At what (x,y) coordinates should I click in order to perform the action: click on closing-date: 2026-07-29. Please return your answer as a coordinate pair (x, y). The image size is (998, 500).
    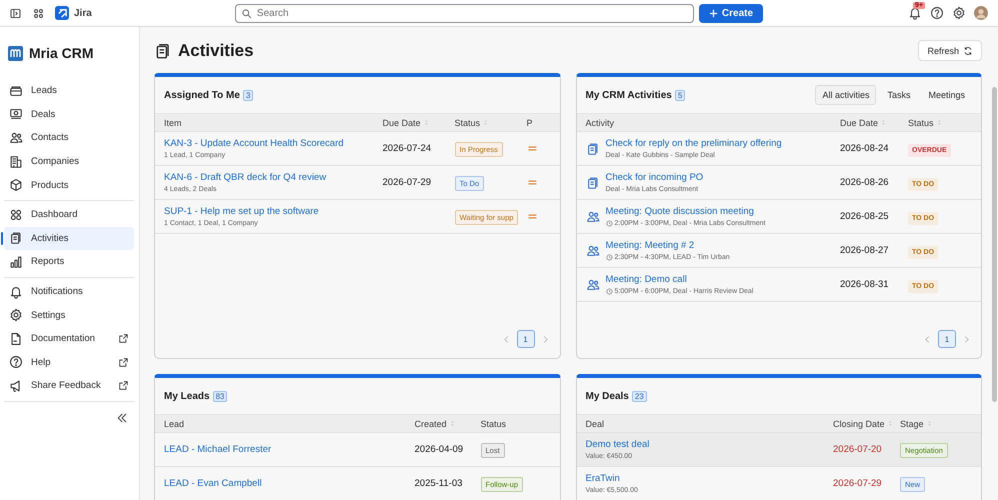
    Looking at the image, I should click on (858, 483).